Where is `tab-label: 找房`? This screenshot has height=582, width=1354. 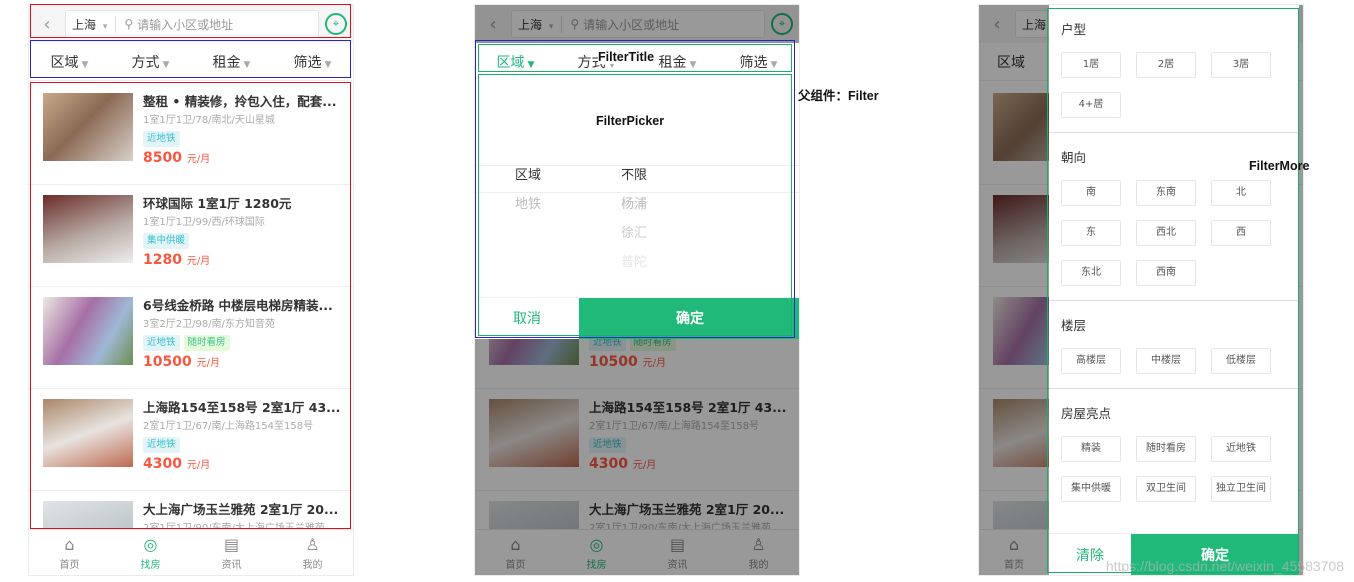 tab-label: 找房 is located at coordinates (150, 565).